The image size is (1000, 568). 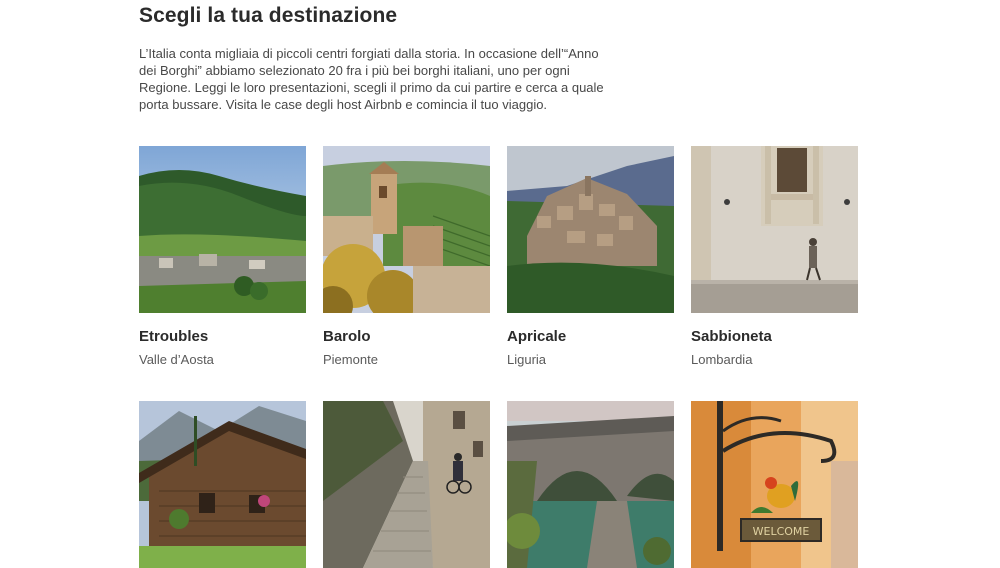 I want to click on destination-region: Lombardia, so click(x=722, y=359).